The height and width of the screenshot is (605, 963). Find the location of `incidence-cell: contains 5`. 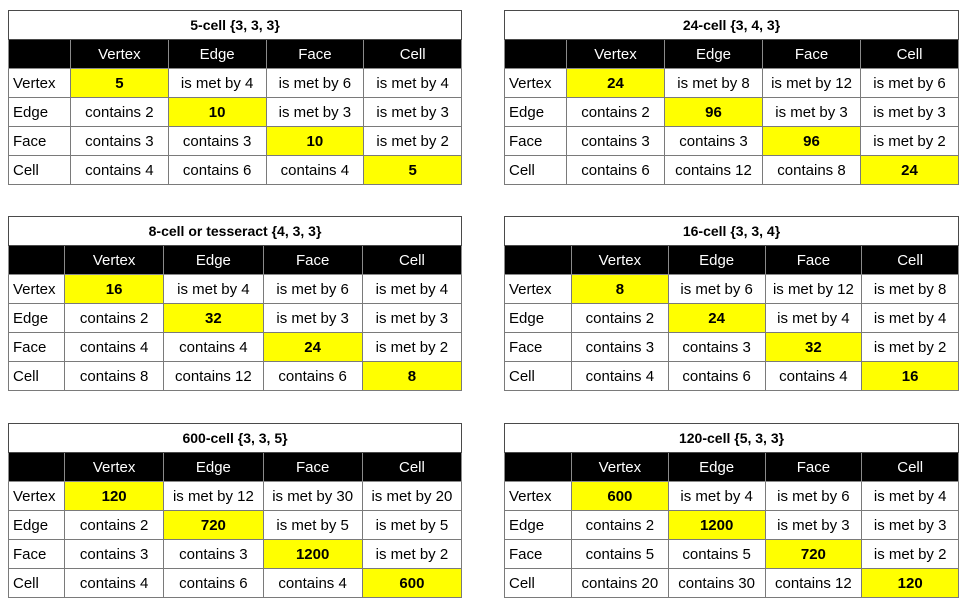

incidence-cell: contains 5 is located at coordinates (716, 554).